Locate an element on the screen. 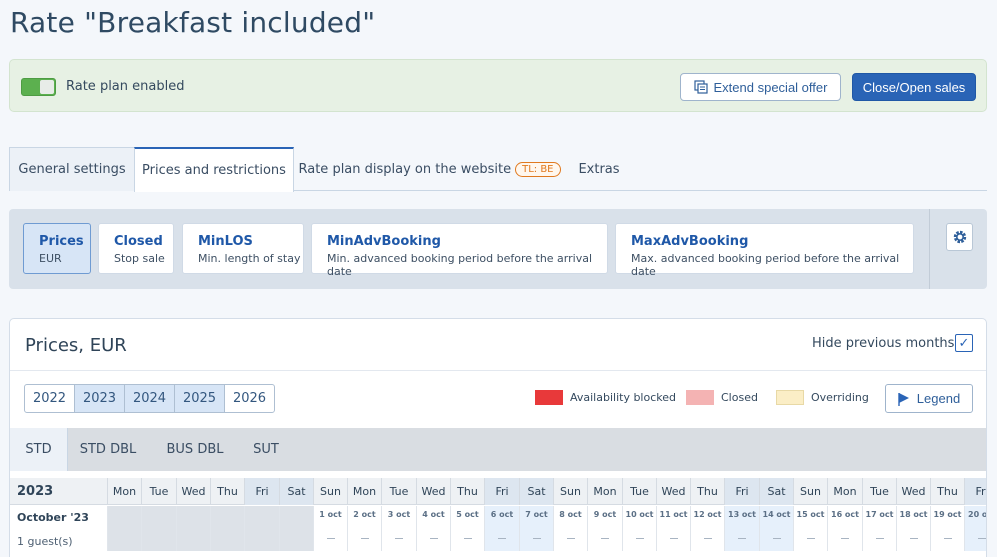 This screenshot has width=997, height=557. calendar-day-header: Thu is located at coordinates (467, 491).